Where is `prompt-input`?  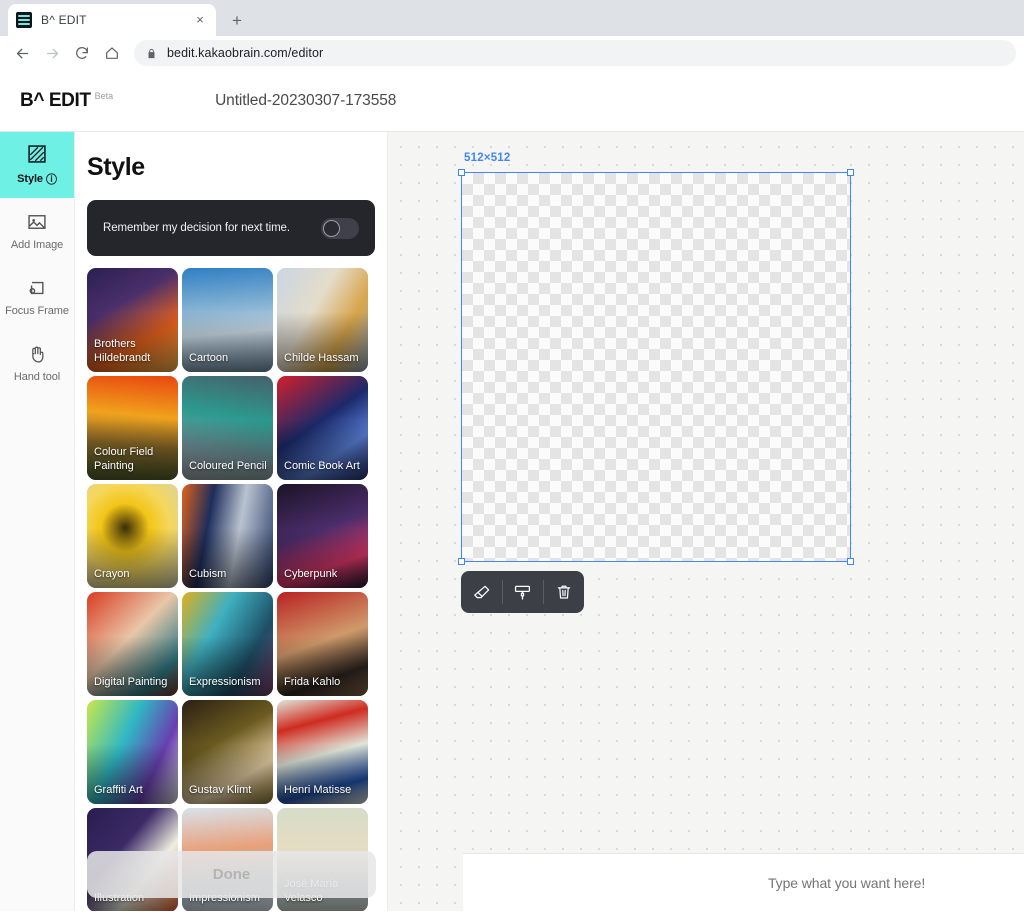 prompt-input is located at coordinates (896, 882).